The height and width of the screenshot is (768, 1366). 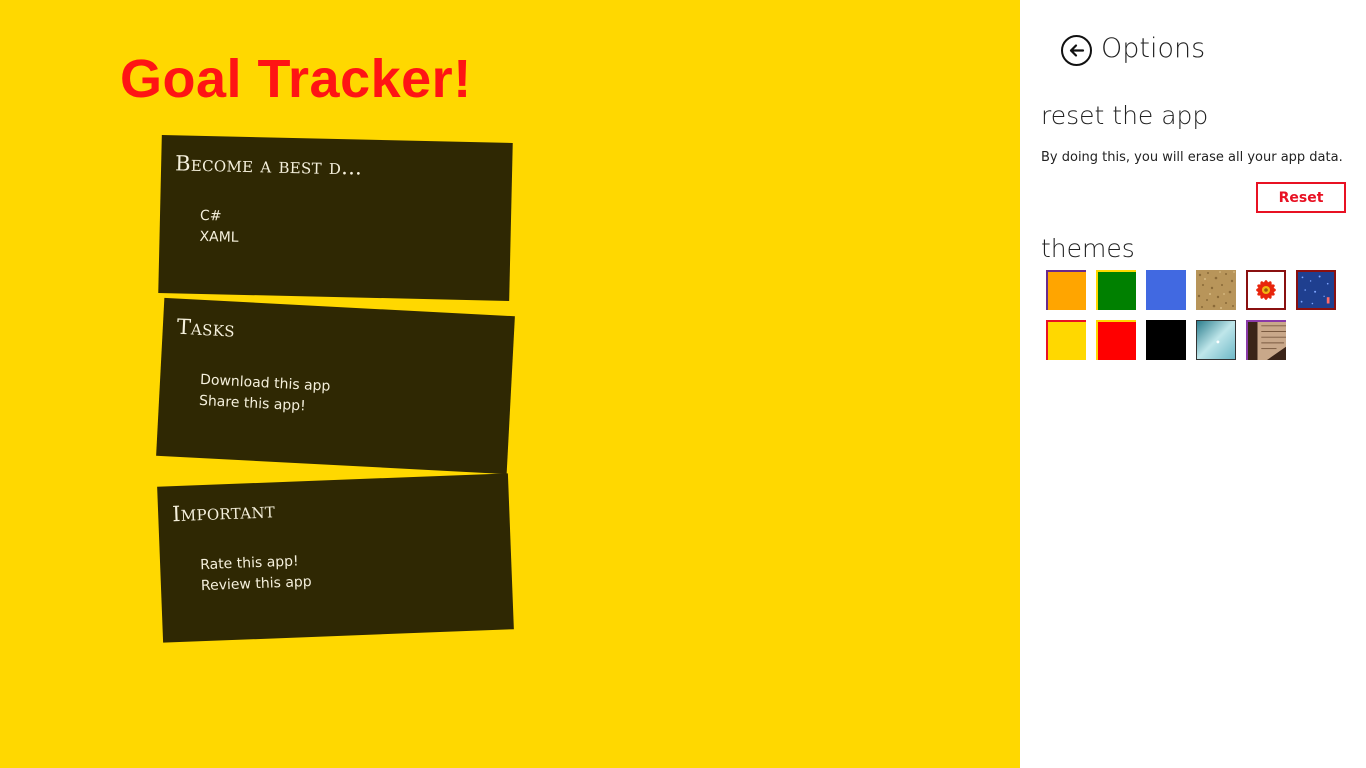 I want to click on theme-swatch-books, so click(x=1266, y=340).